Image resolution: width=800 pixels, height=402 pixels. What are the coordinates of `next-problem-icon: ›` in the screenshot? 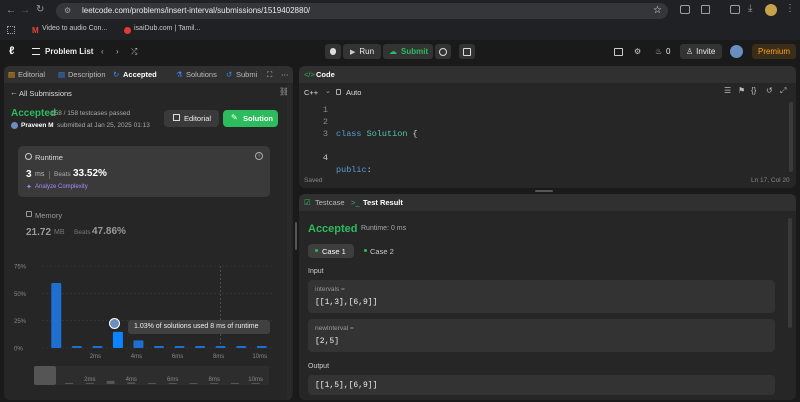 It's located at (117, 51).